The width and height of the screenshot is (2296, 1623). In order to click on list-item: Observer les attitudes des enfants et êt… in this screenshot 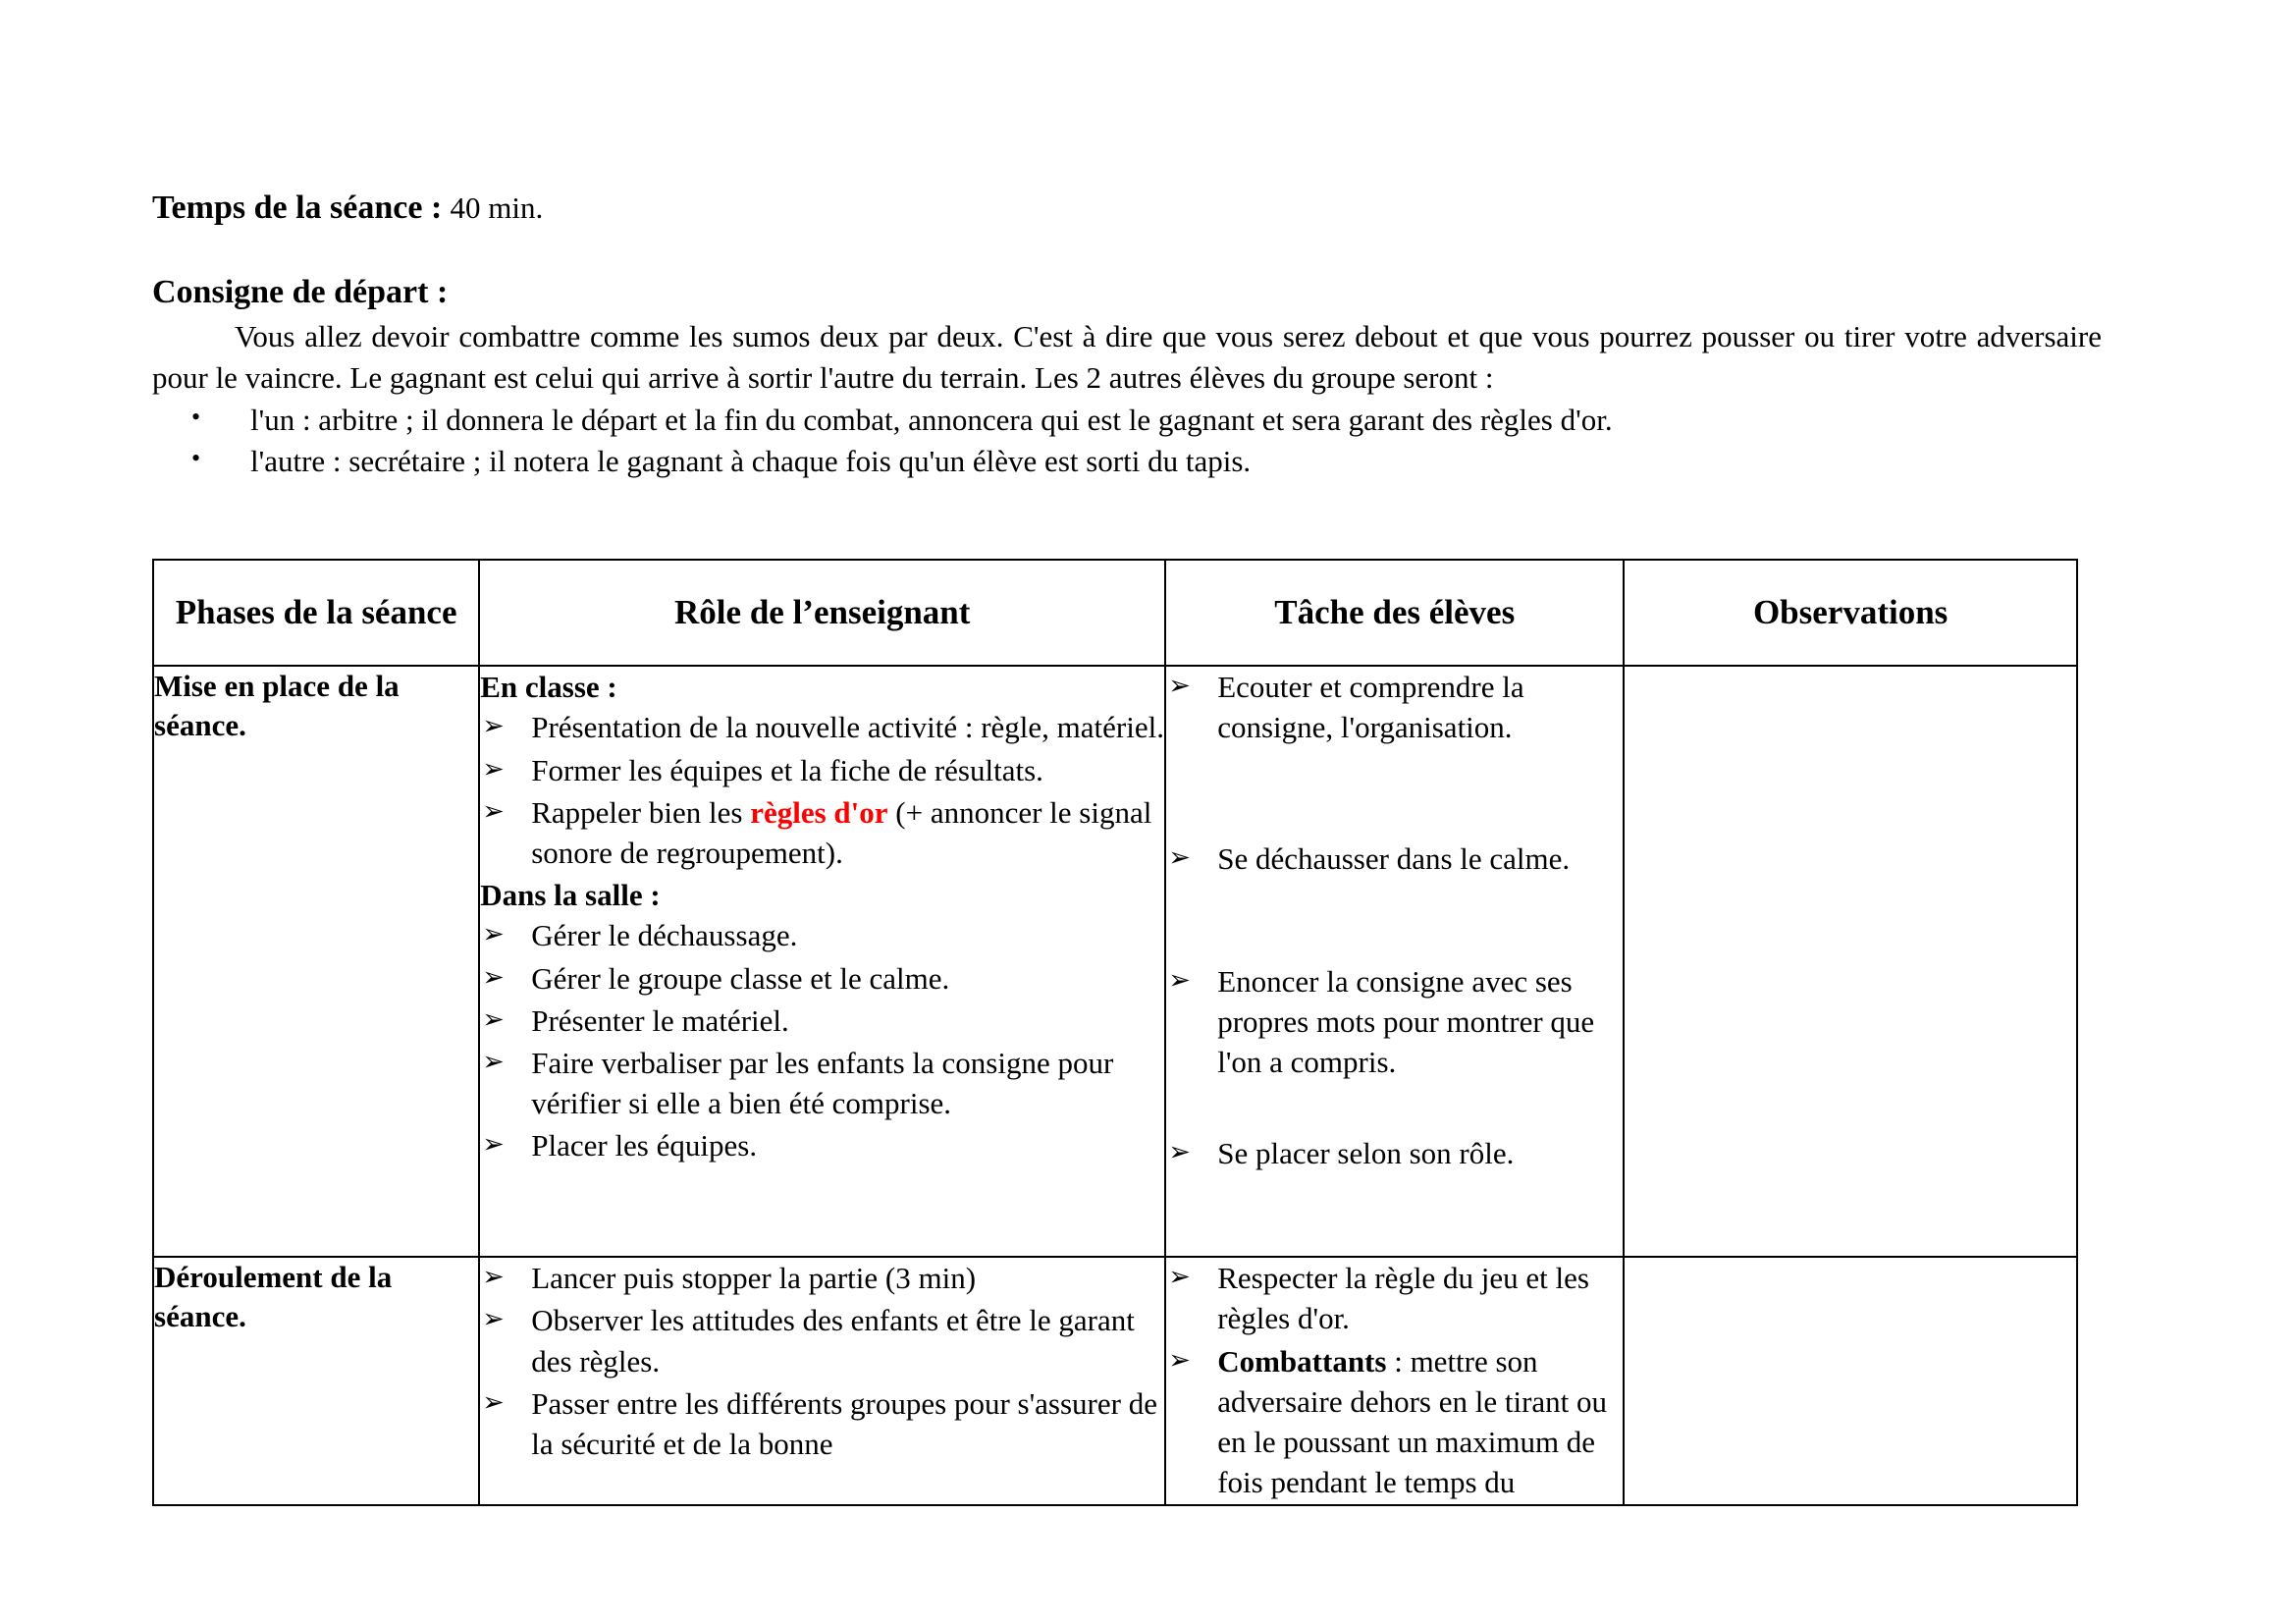, I will do `click(822, 1340)`.